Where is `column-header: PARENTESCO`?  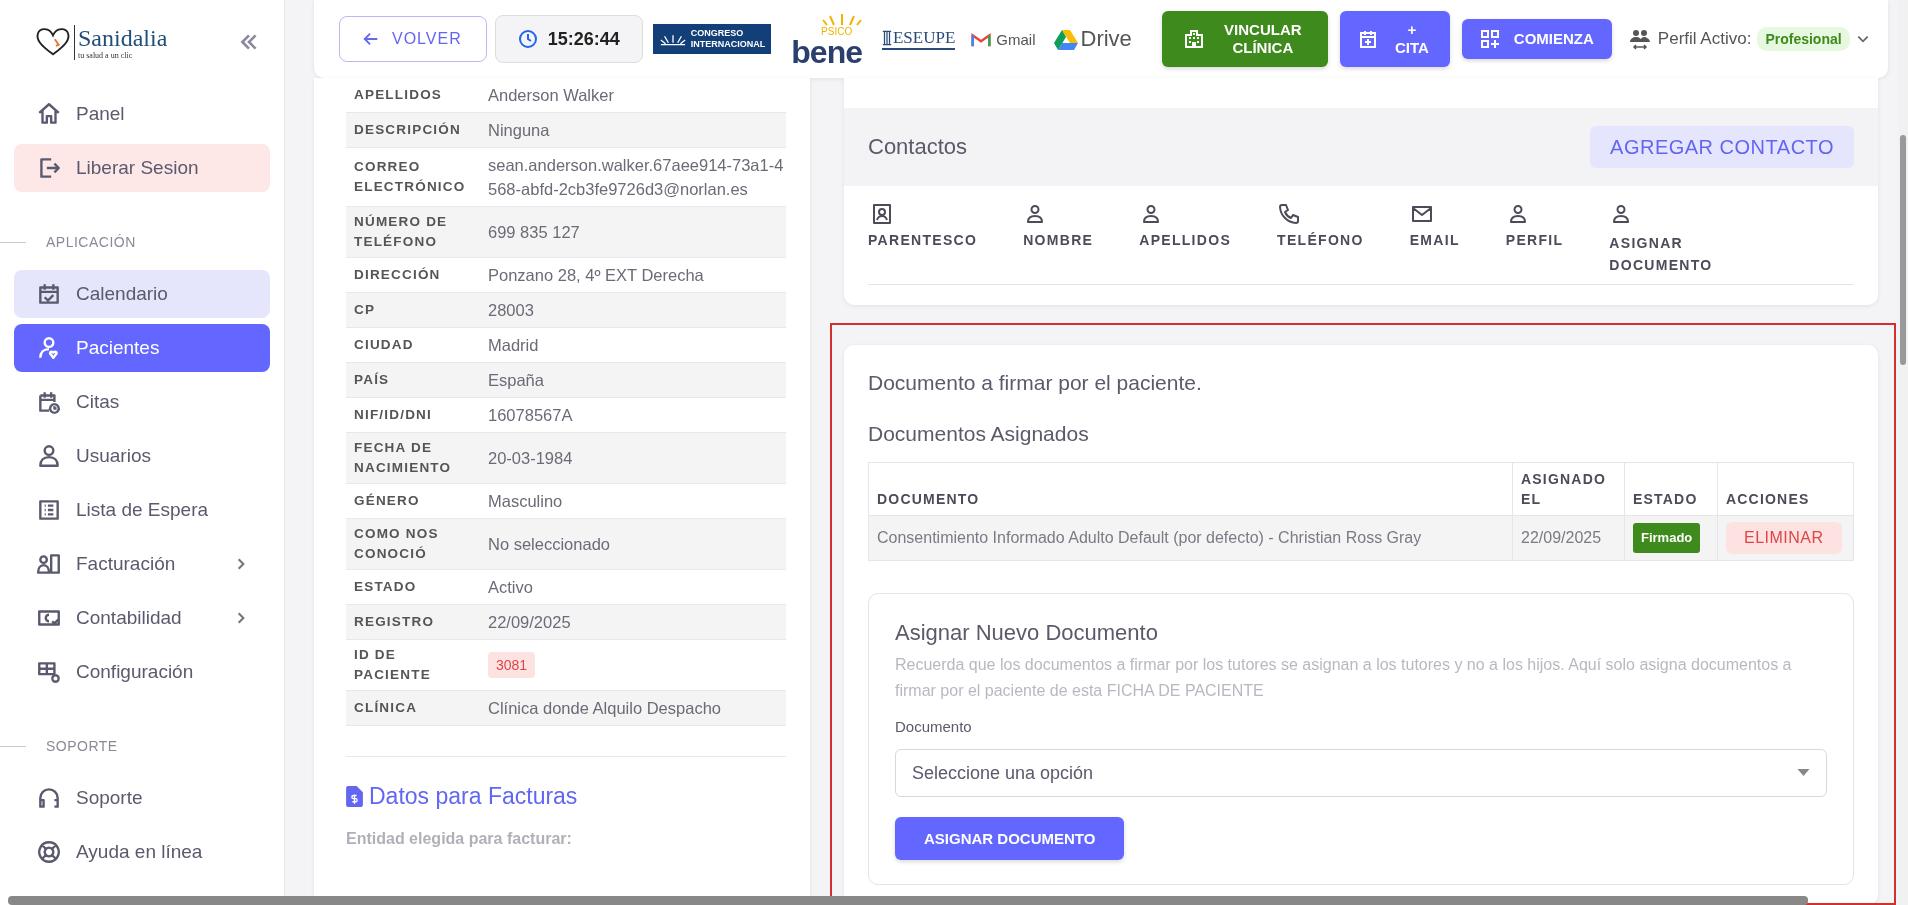
column-header: PARENTESCO is located at coordinates (923, 239).